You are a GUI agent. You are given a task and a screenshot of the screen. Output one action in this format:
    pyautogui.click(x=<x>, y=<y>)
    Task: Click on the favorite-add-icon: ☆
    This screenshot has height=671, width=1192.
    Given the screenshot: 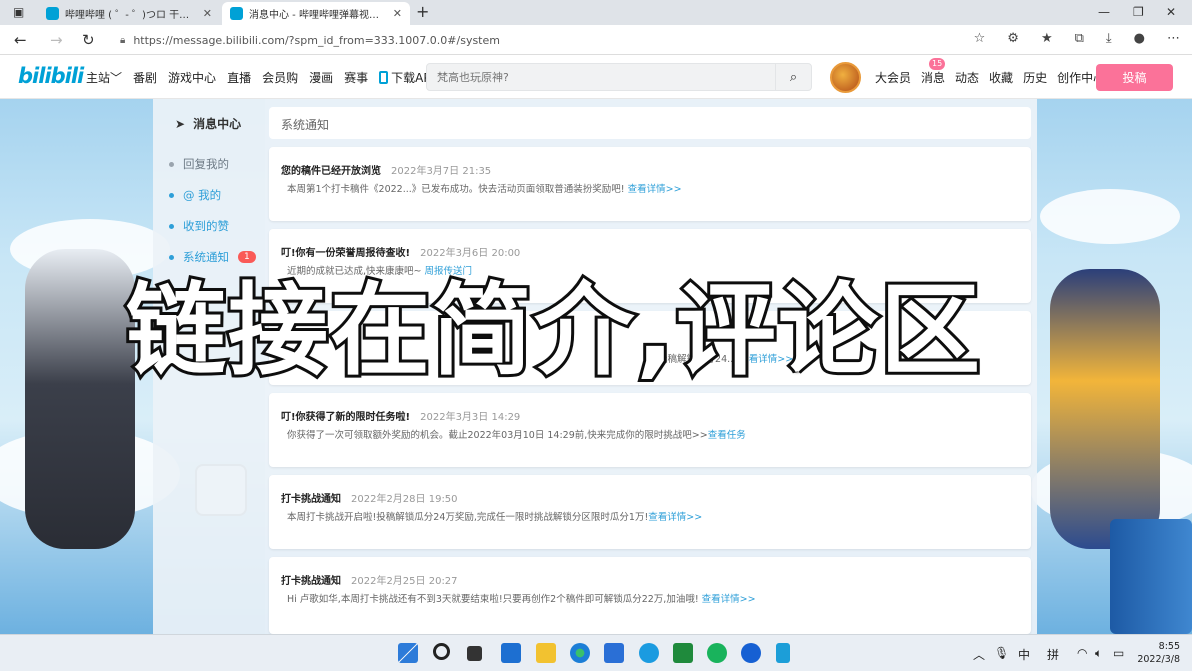 What is the action you would take?
    pyautogui.click(x=980, y=38)
    